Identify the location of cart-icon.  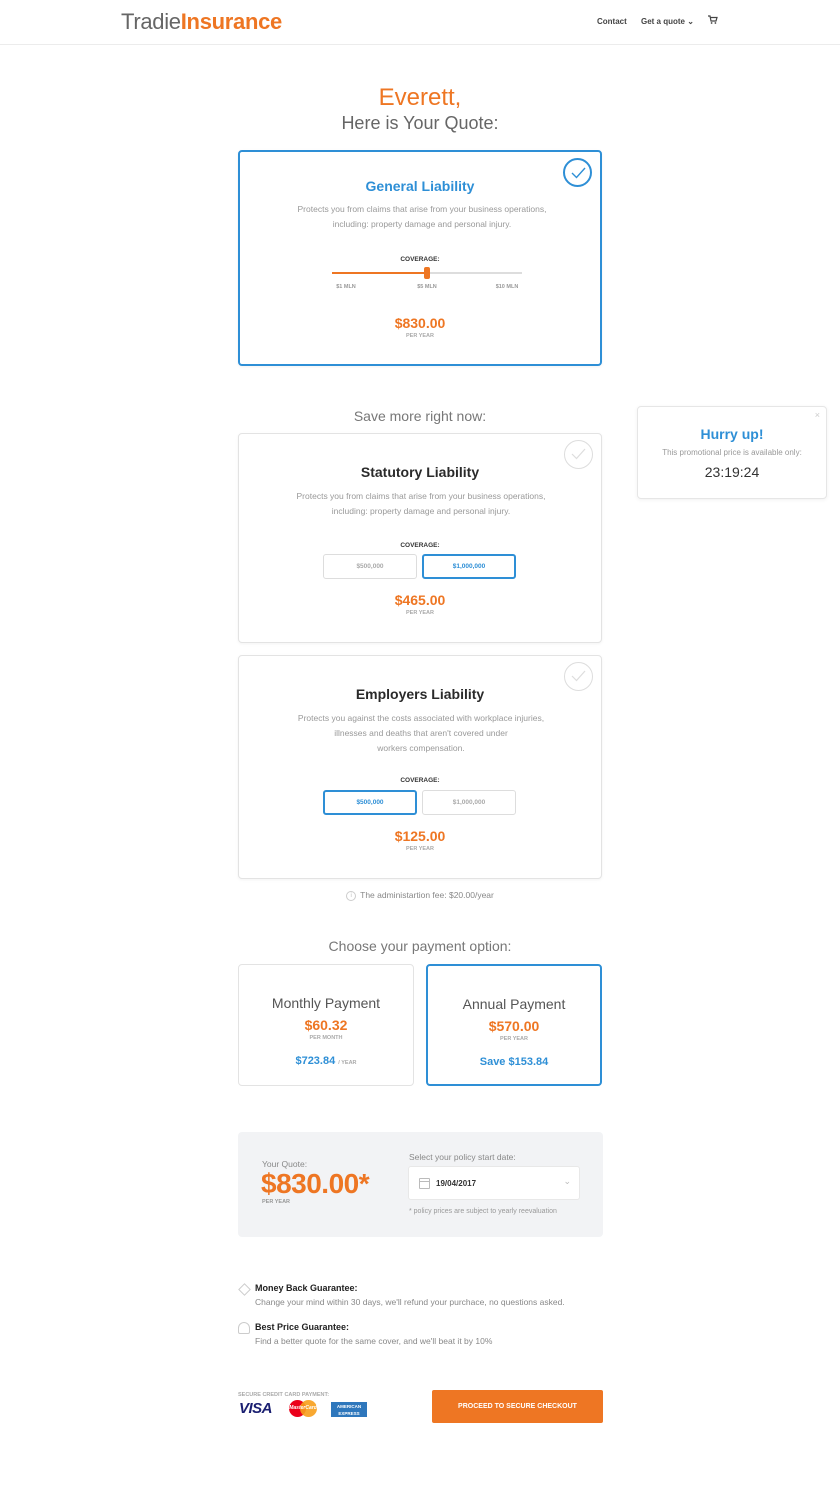
(713, 21).